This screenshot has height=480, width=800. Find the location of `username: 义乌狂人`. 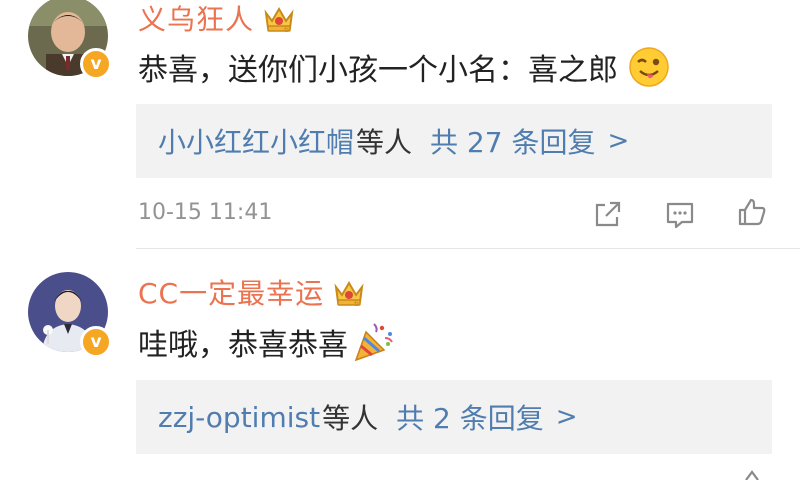

username: 义乌狂人 is located at coordinates (196, 19).